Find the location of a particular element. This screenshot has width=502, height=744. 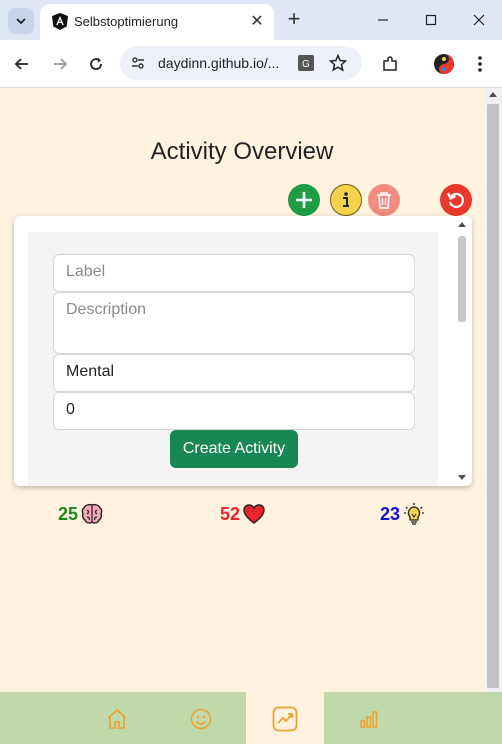

trash-icon is located at coordinates (384, 200).